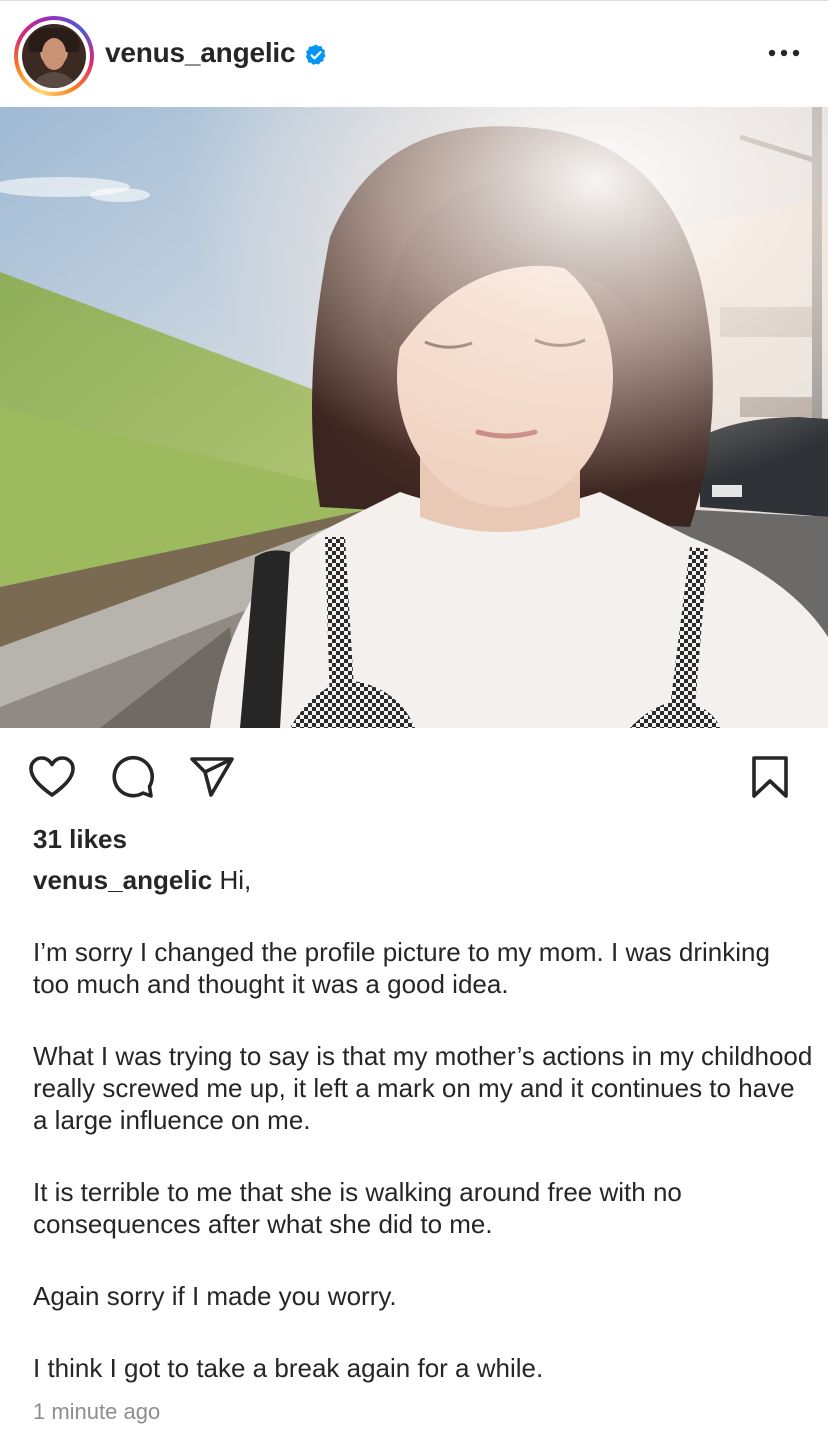 The image size is (828, 1447). I want to click on post-username: venus_angelic, so click(200, 53).